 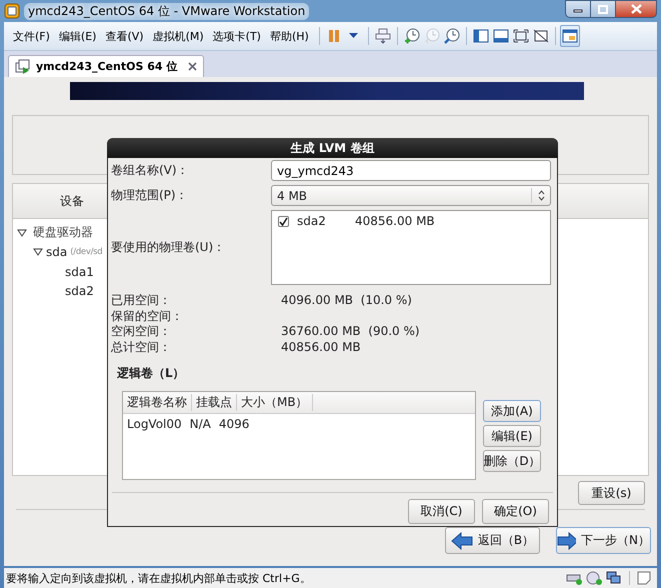 What do you see at coordinates (512, 411) in the screenshot?
I see `add-button: 添加(A)` at bounding box center [512, 411].